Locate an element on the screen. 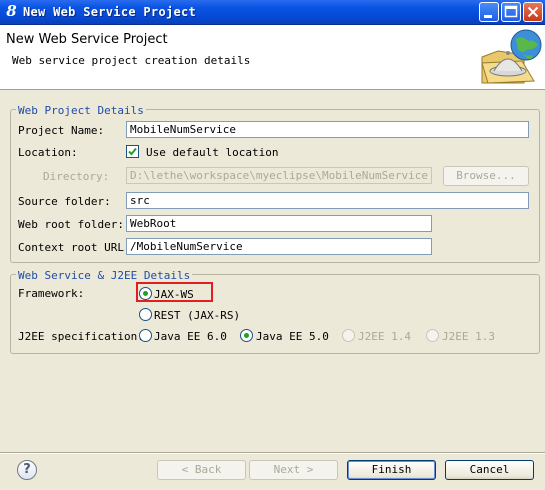 This screenshot has height=490, width=545. source-folder-input: src is located at coordinates (327, 200).